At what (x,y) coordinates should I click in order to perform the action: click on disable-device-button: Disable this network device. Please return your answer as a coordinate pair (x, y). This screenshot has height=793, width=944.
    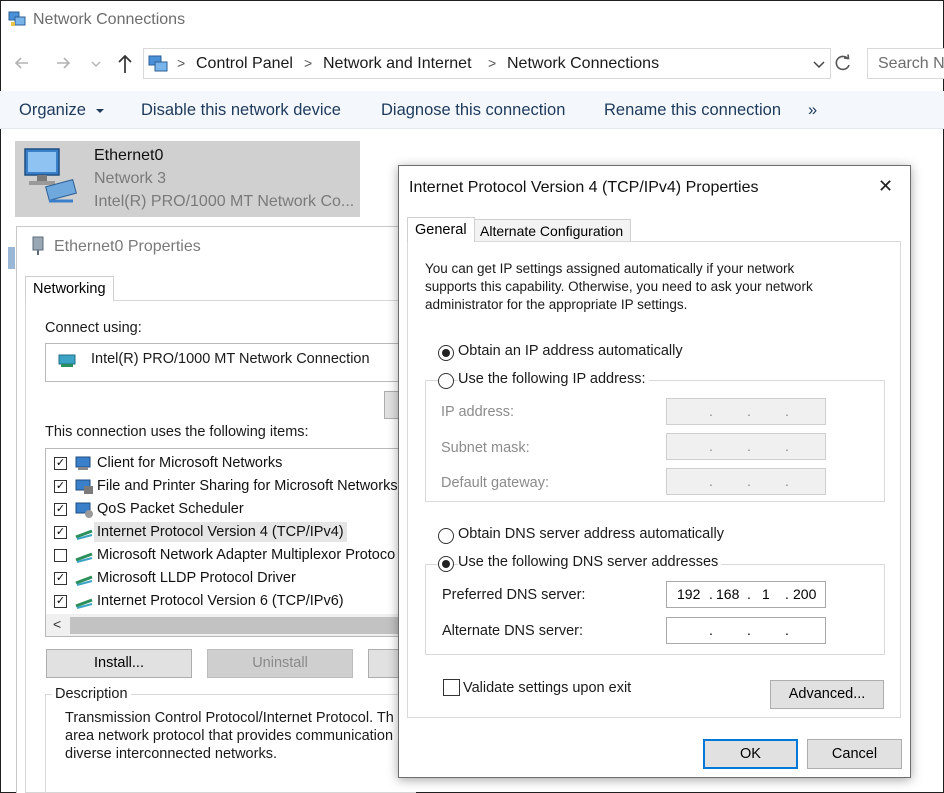
    Looking at the image, I should click on (241, 110).